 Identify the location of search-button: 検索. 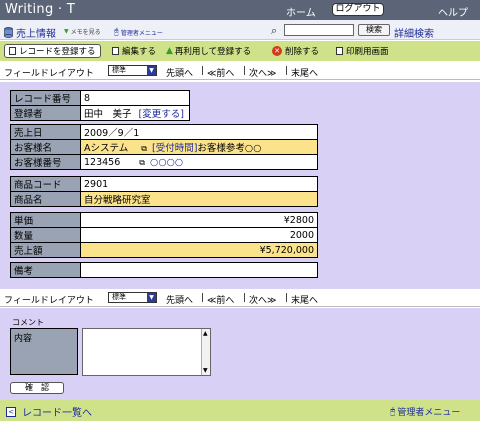
(374, 30).